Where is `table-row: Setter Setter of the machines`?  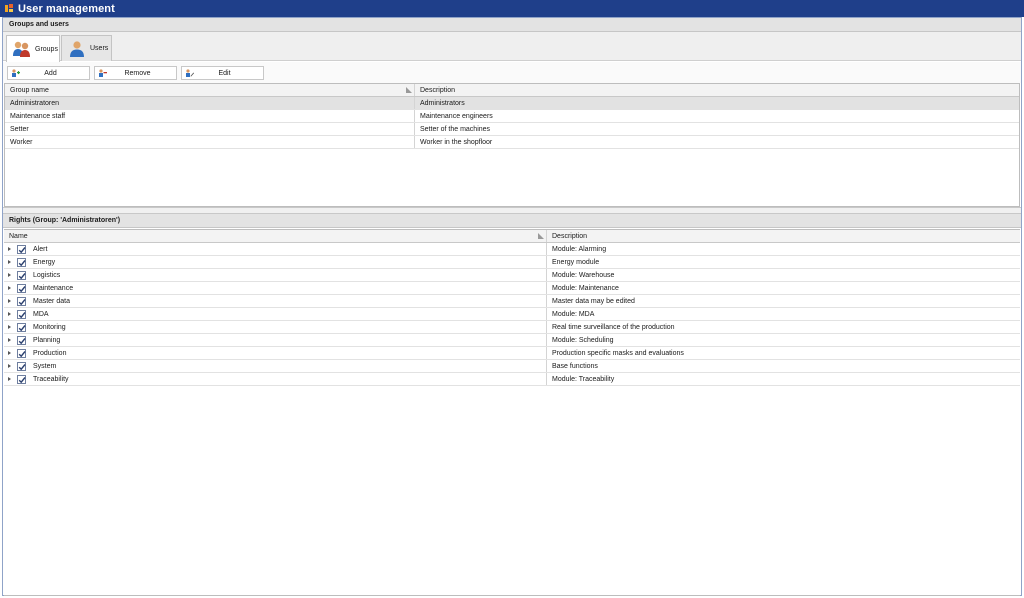 table-row: Setter Setter of the machines is located at coordinates (512, 129).